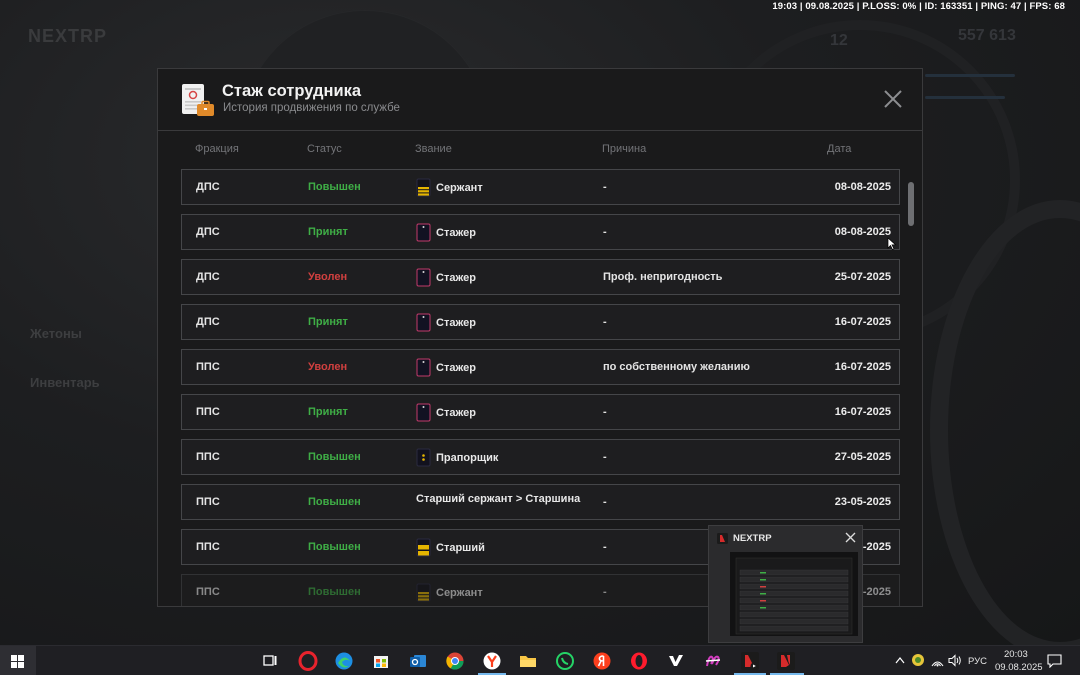 This screenshot has width=1080, height=675. I want to click on tray-app-icon, so click(918, 660).